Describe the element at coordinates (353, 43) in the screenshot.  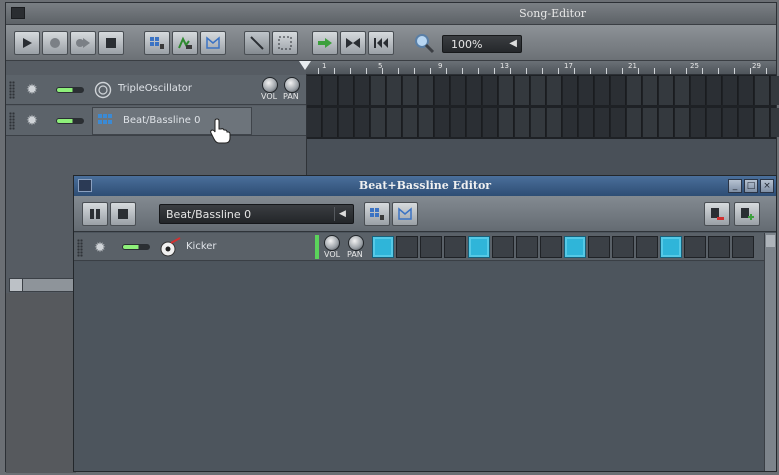
I see `loop-points-button` at that location.